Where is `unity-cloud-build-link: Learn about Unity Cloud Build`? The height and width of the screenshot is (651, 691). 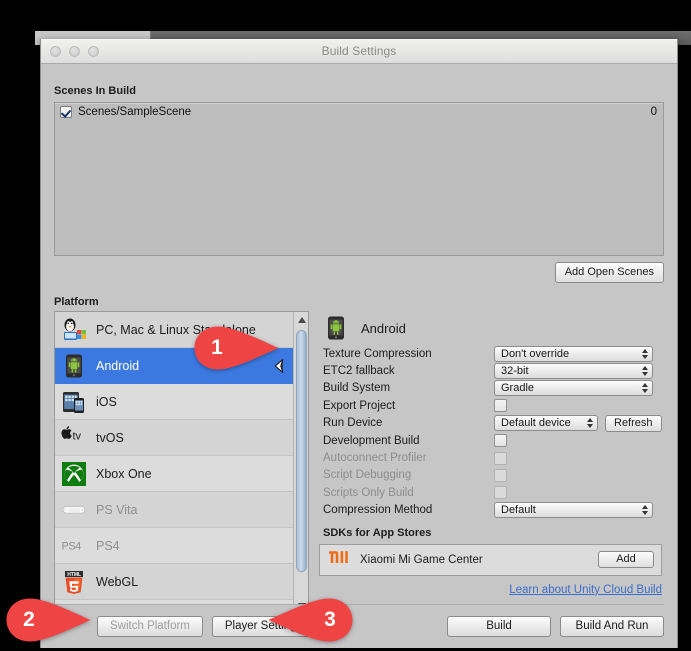 unity-cloud-build-link: Learn about Unity Cloud Build is located at coordinates (490, 590).